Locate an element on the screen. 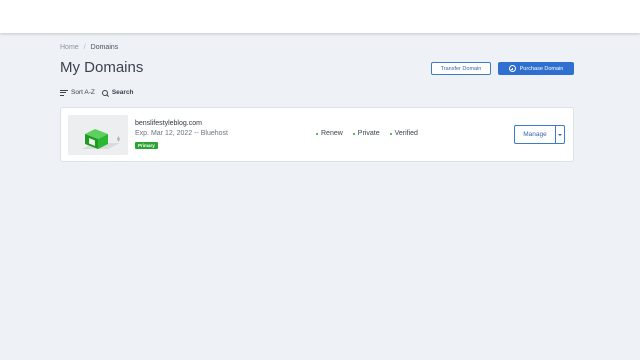 The width and height of the screenshot is (640, 360). transfer-domain-label: Transfer Domain is located at coordinates (461, 68).